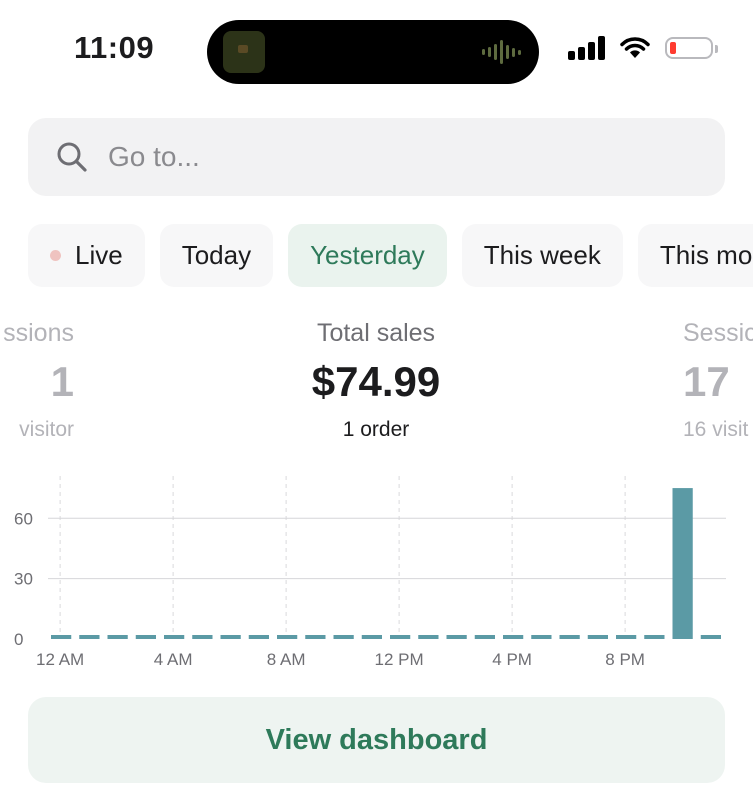  What do you see at coordinates (673, 48) in the screenshot?
I see `battery-level` at bounding box center [673, 48].